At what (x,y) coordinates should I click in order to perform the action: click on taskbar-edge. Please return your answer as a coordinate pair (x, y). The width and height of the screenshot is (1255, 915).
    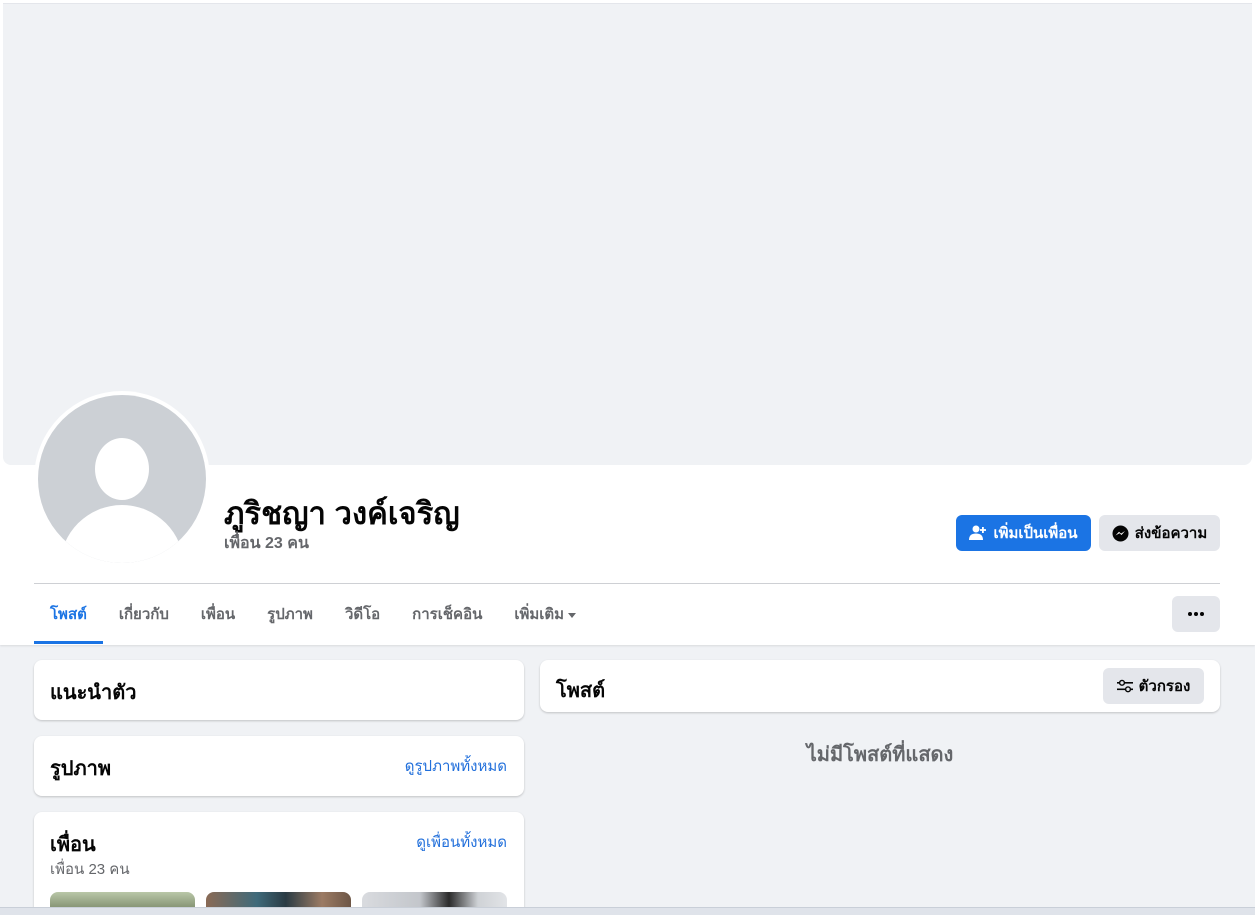
    Looking at the image, I should click on (627, 911).